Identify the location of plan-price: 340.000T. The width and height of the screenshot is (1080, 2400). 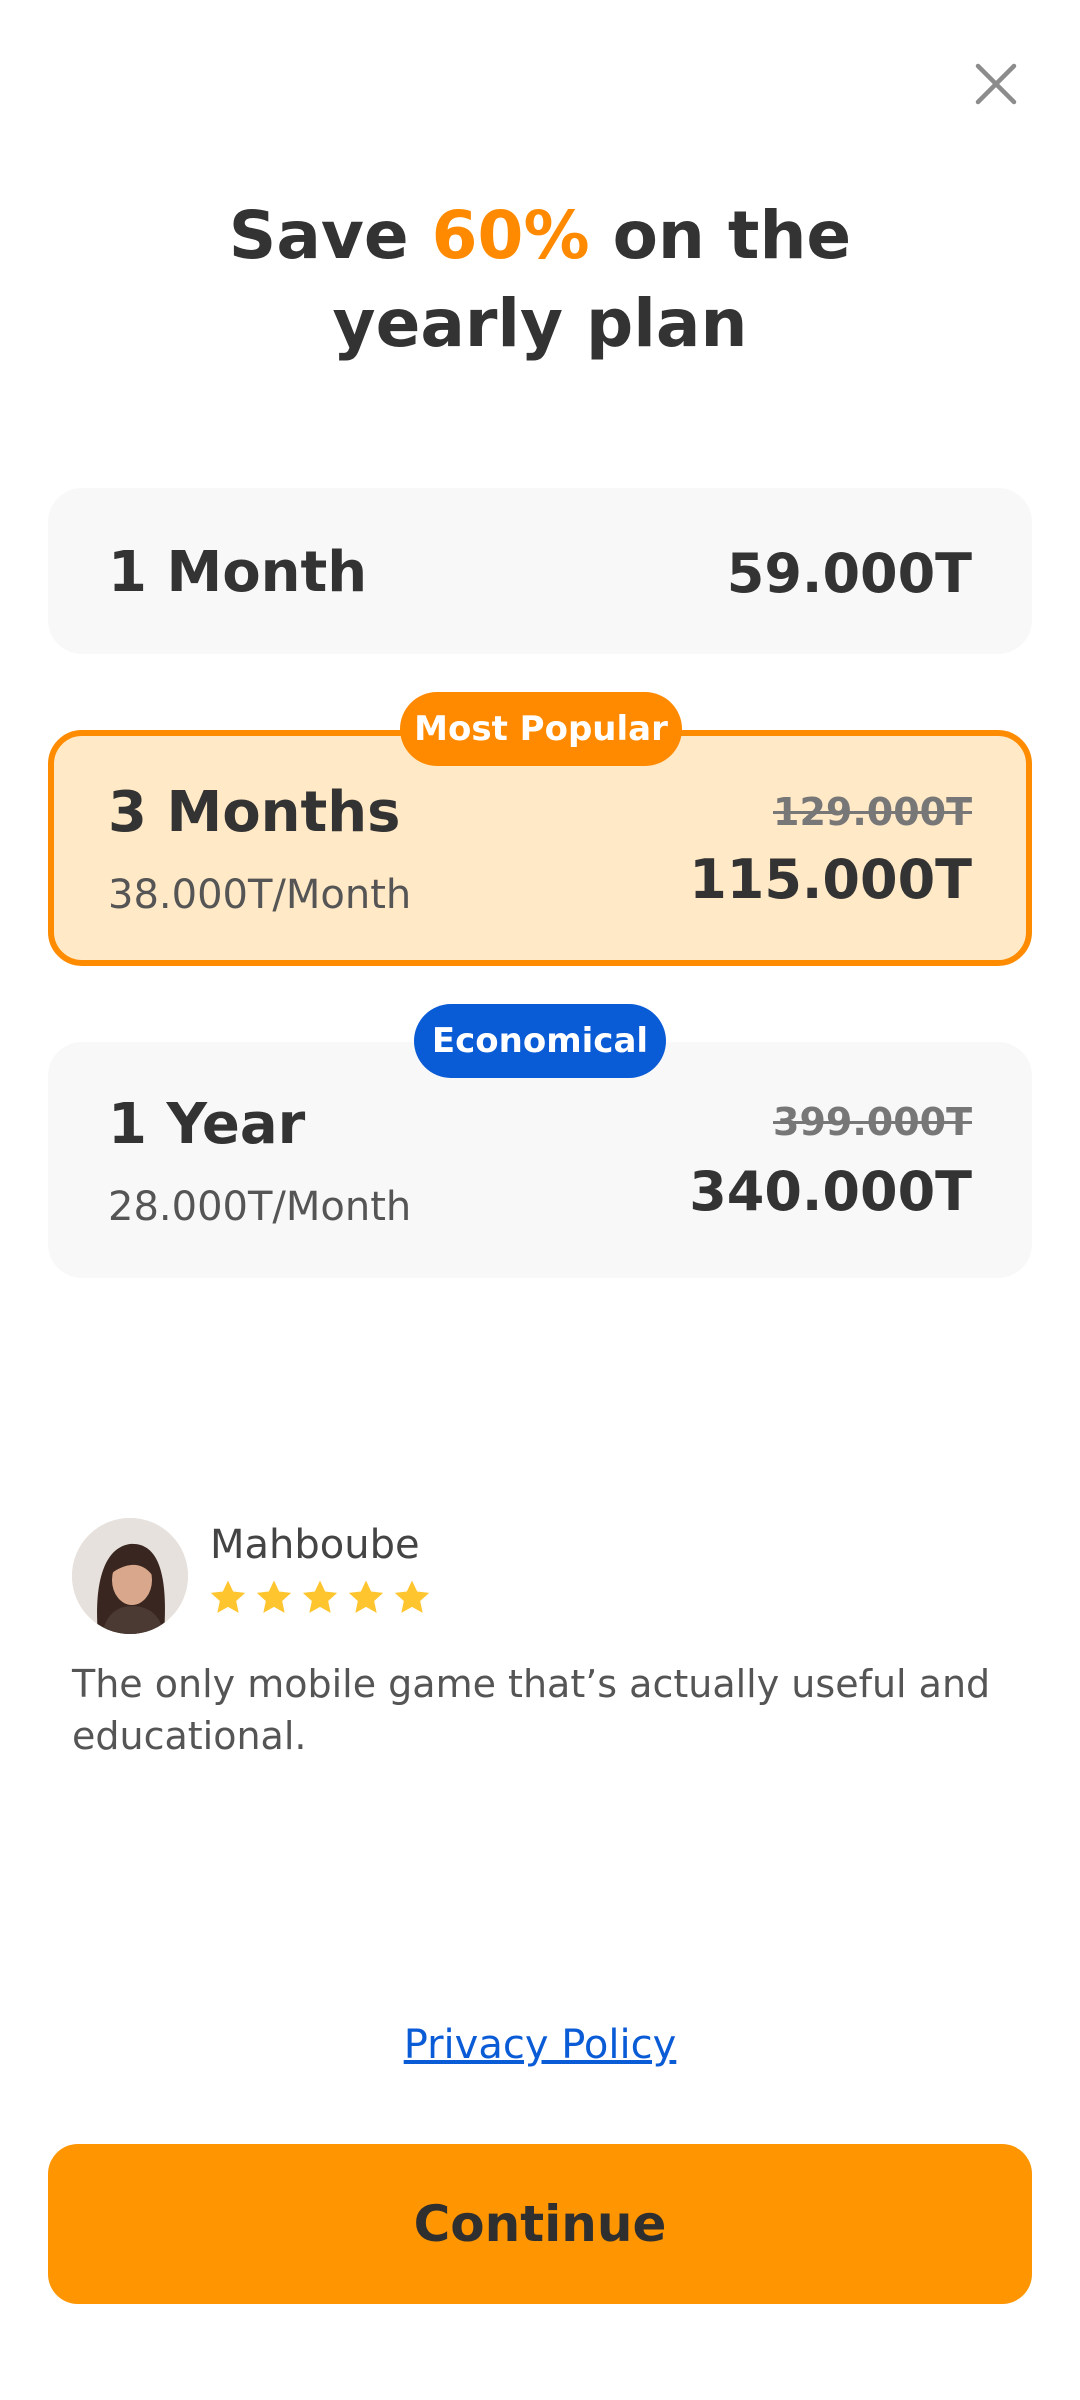
(830, 1191).